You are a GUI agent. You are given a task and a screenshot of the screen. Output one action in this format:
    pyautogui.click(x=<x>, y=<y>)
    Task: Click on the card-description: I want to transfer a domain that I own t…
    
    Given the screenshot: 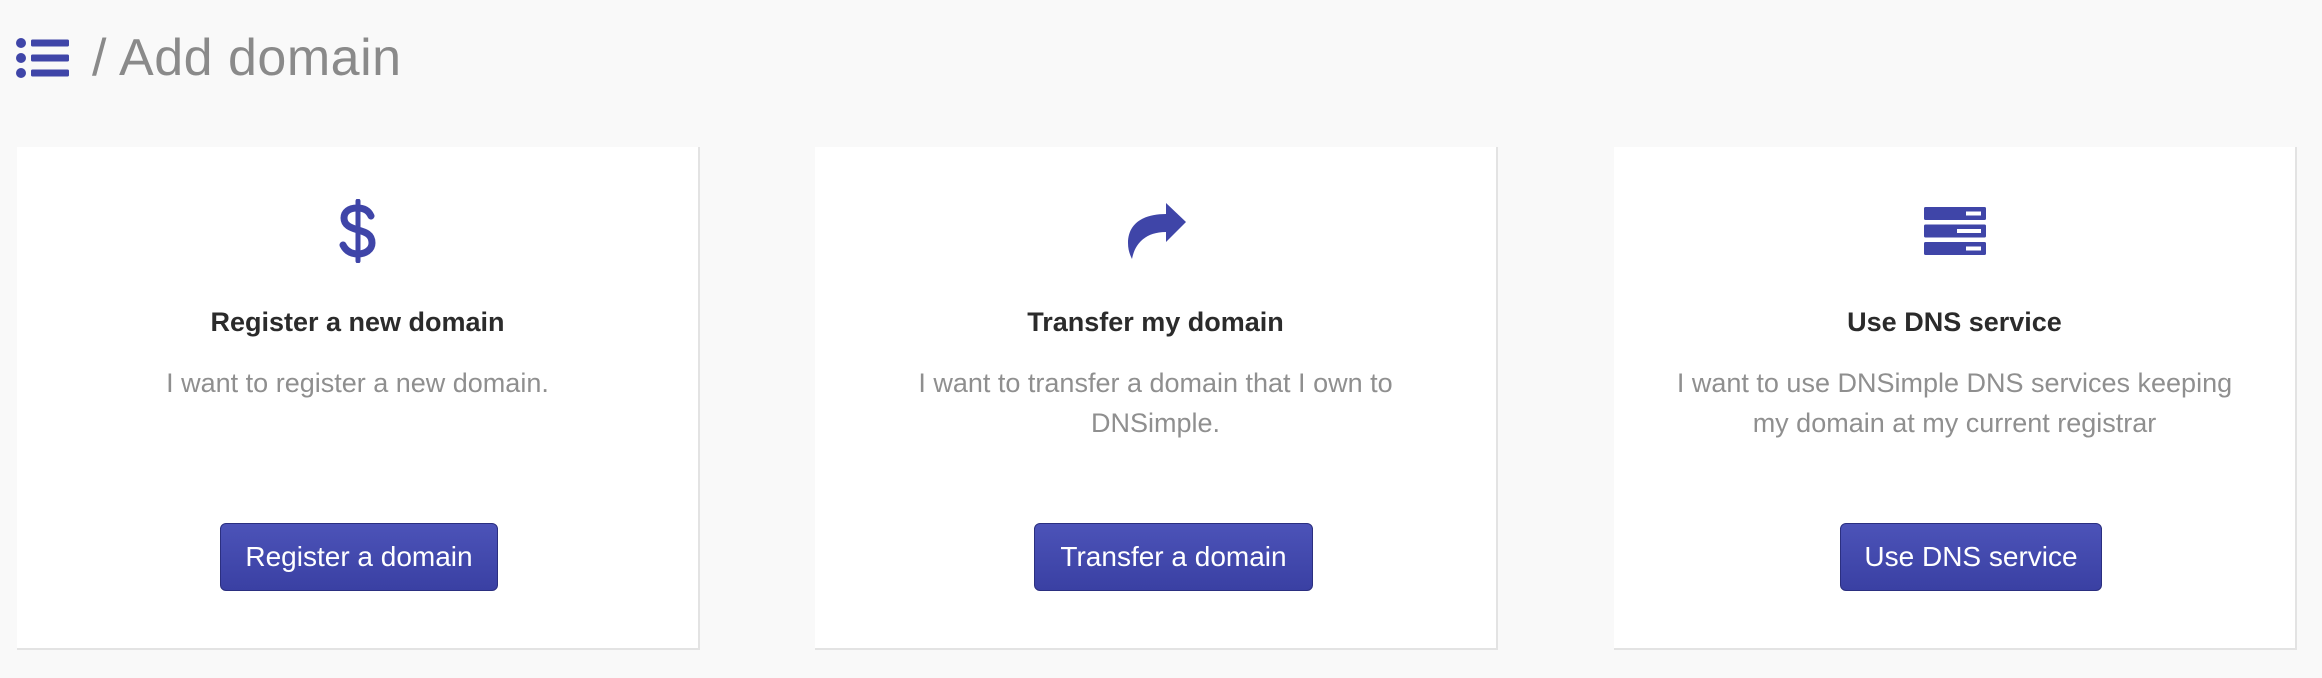 What is the action you would take?
    pyautogui.click(x=1155, y=403)
    